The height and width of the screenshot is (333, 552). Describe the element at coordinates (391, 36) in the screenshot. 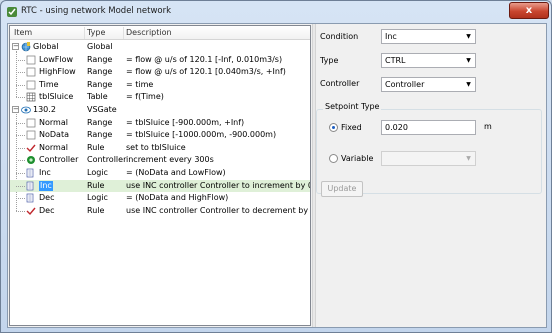

I see `condition-value: Inc` at that location.